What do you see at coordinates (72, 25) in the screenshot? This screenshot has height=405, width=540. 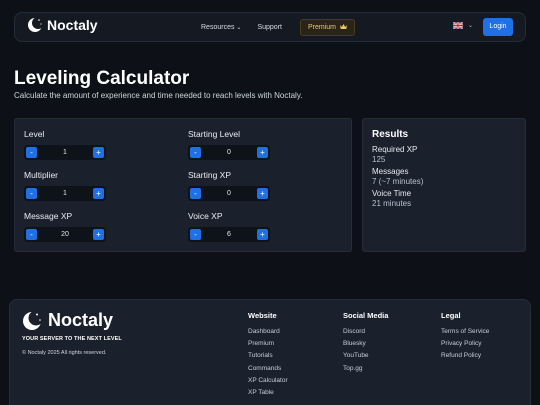 I see `logo-text: Noctaly` at bounding box center [72, 25].